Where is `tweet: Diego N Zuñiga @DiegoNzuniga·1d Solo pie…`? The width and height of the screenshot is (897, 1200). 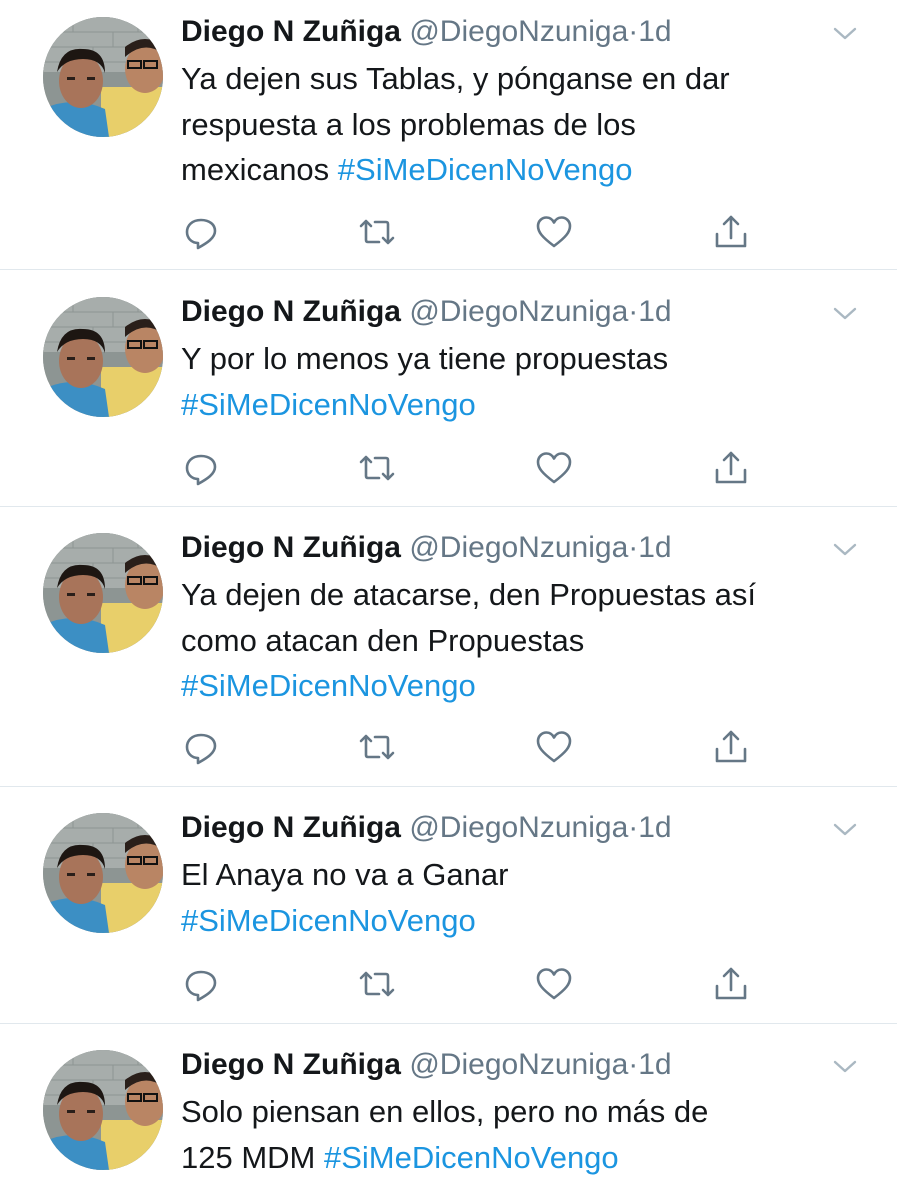 tweet: Diego N Zuñiga @DiegoNzuniga·1d Solo pie… is located at coordinates (448, 1112).